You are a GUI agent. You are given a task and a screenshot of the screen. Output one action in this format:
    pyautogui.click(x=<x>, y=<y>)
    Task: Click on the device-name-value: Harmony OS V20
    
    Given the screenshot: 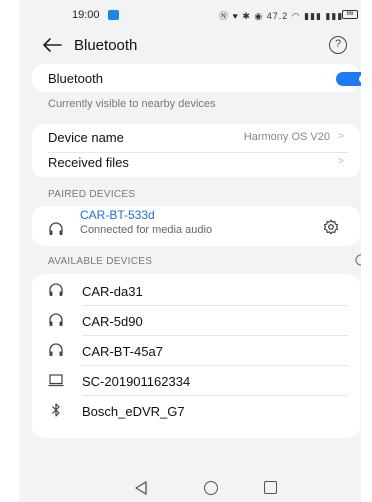 What is the action you would take?
    pyautogui.click(x=286, y=137)
    